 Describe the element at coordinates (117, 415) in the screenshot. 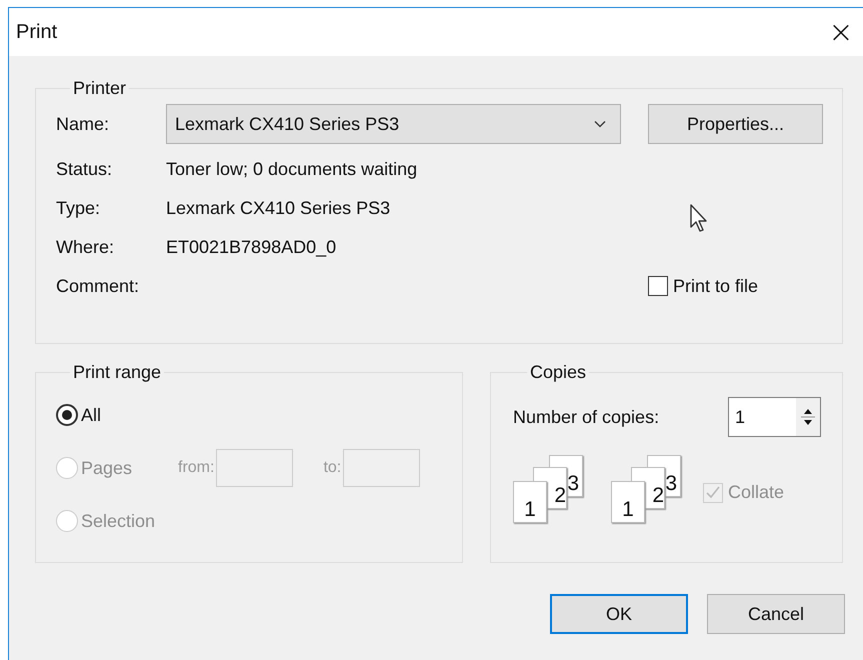

I see `radio-option: All` at that location.